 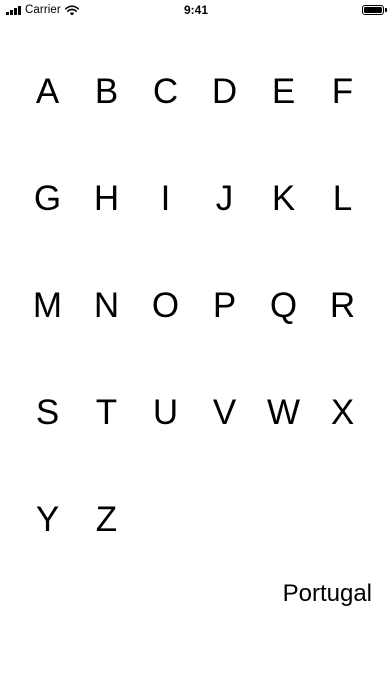 I want to click on letter-button-d: D, so click(x=224, y=92).